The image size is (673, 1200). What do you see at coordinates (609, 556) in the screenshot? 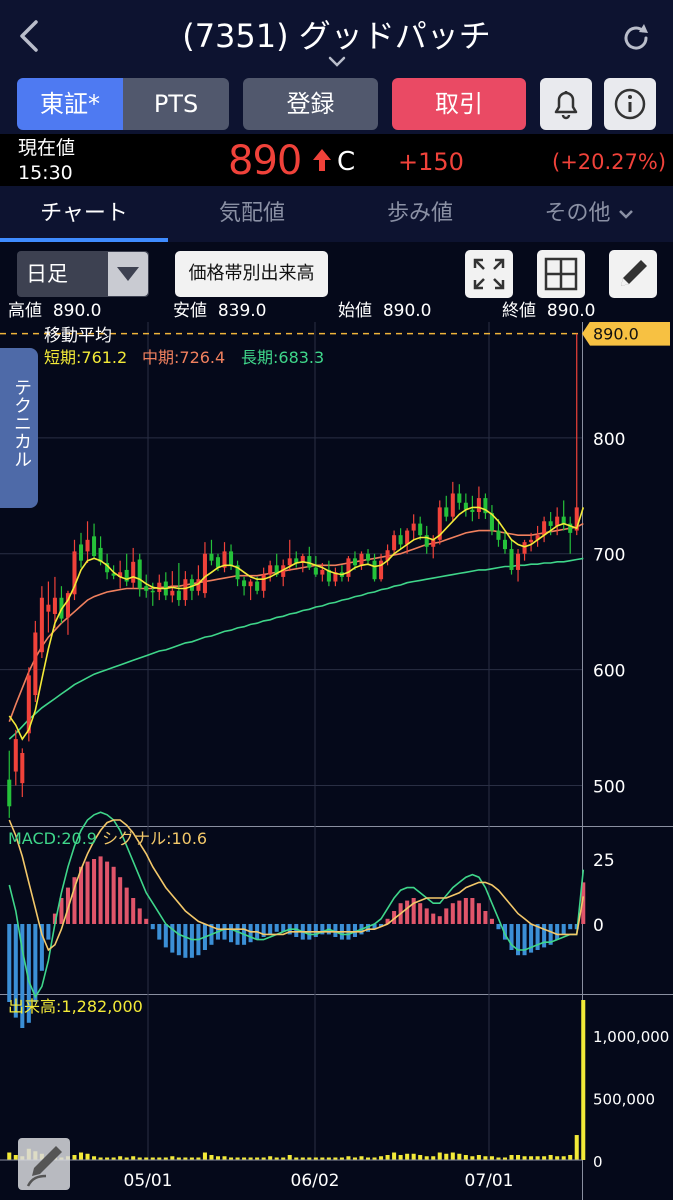
I see `price-tick-label: 700` at bounding box center [609, 556].